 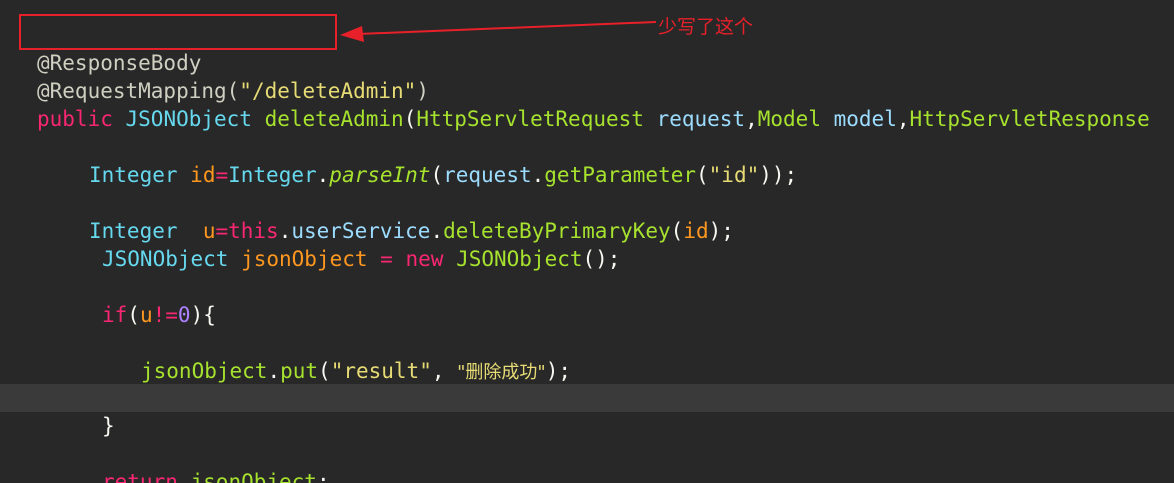 I want to click on code-line-12: jsonObject.put("result", "删除成功");, so click(x=356, y=371).